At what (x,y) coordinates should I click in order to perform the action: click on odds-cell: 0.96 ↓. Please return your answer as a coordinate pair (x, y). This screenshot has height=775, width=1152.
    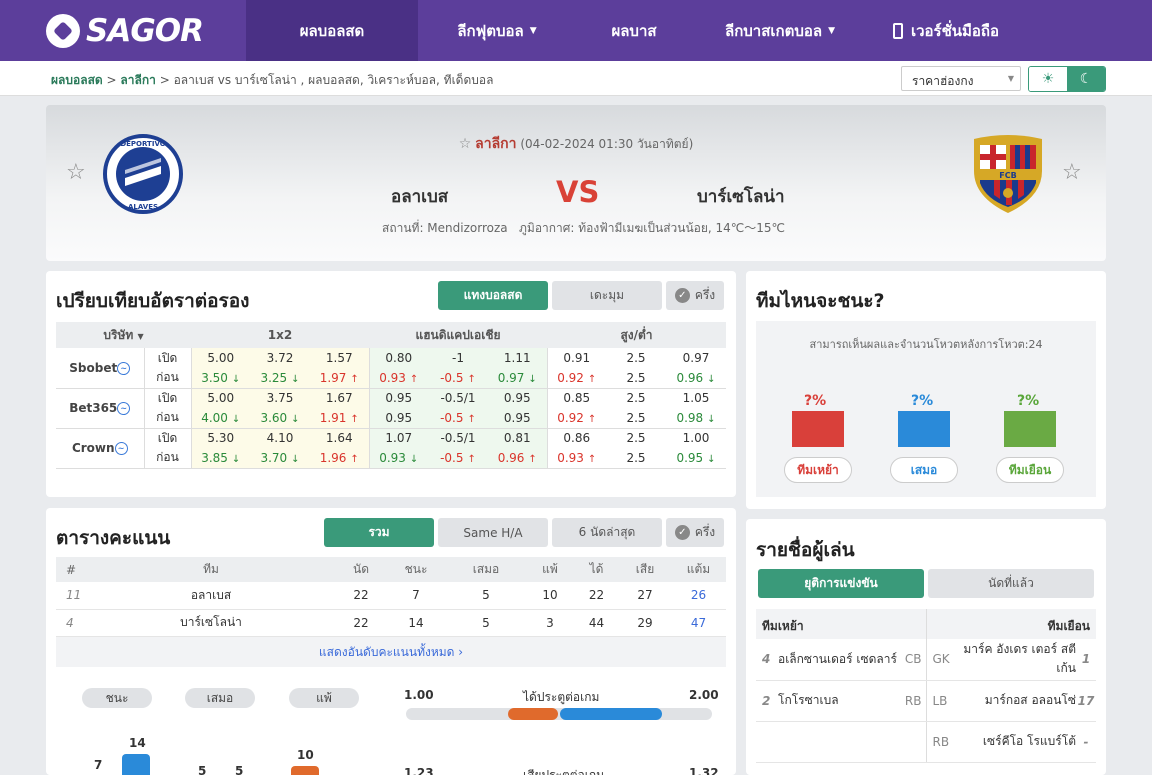
    Looking at the image, I should click on (696, 378).